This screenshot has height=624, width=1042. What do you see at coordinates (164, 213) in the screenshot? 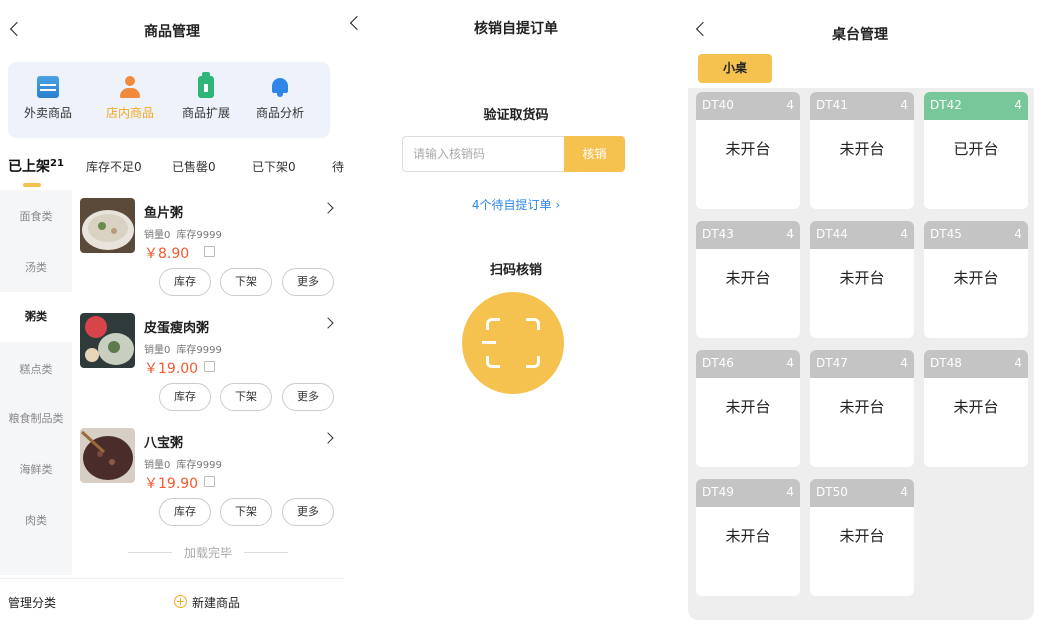
I see `product-name: 鱼片粥` at bounding box center [164, 213].